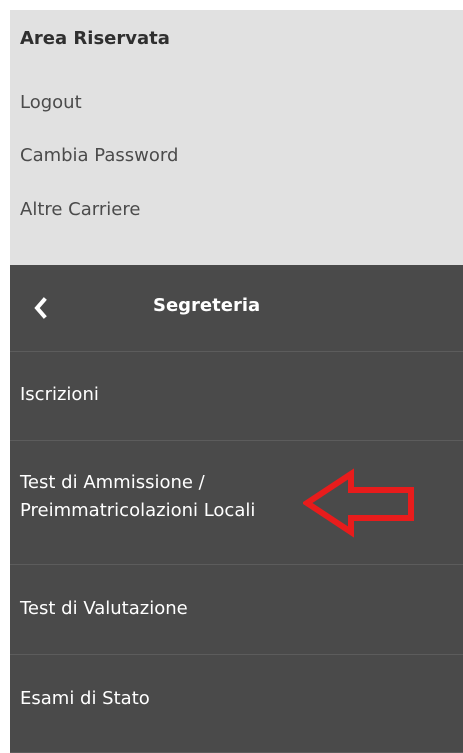 The image size is (463, 753). I want to click on altre-carriere-link: Altre Carriere, so click(80, 209).